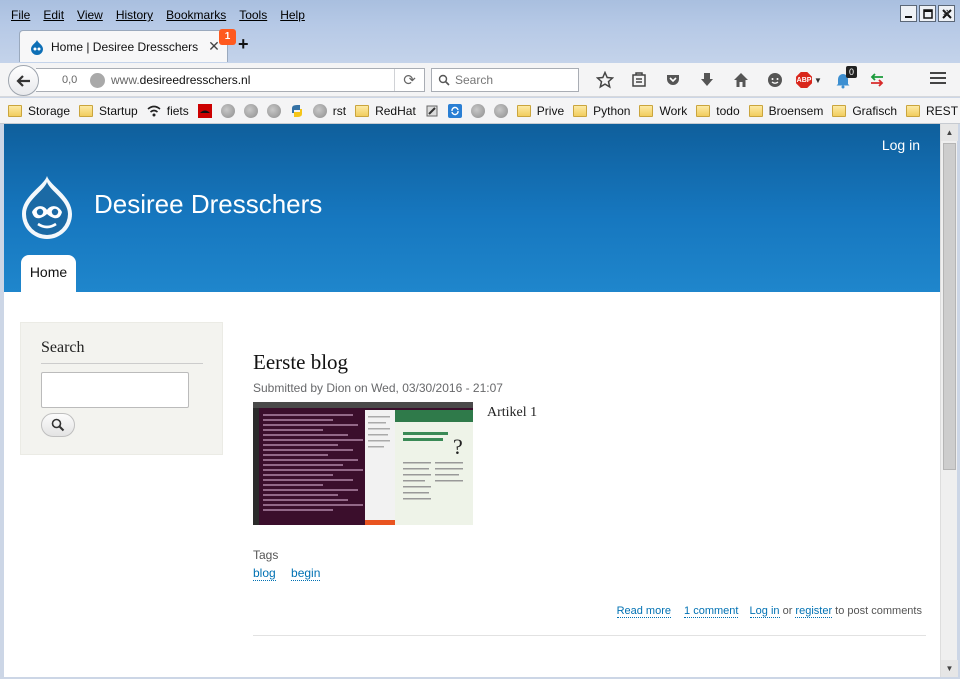 The height and width of the screenshot is (679, 960). What do you see at coordinates (177, 110) in the screenshot?
I see `bookmark-label: fiets` at bounding box center [177, 110].